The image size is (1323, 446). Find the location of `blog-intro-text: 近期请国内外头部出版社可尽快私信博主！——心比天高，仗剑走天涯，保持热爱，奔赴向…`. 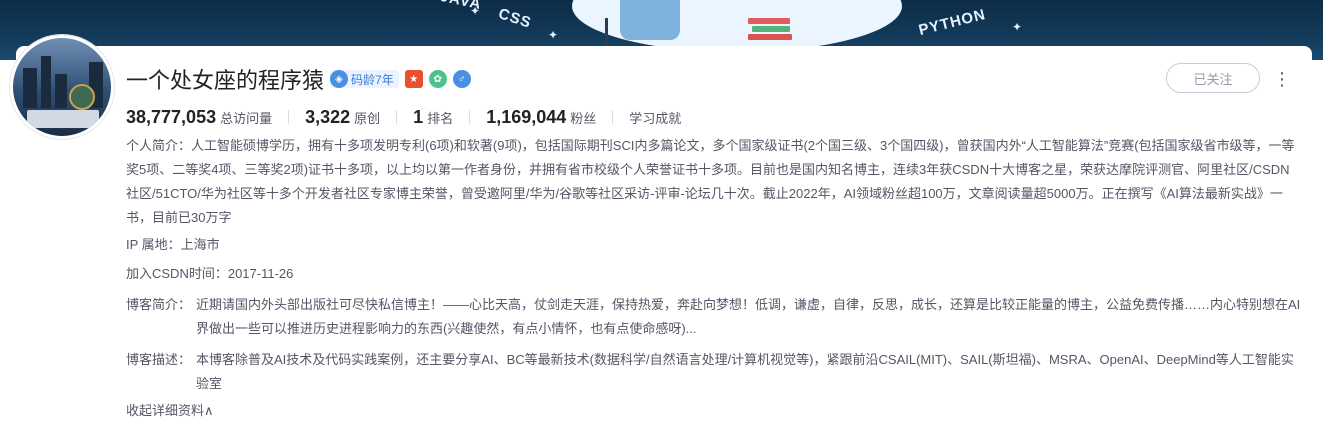

blog-intro-text: 近期请国内外头部出版社可尽快私信博主！——心比天高，仗剑走天涯，保持热爱，奔赴向… is located at coordinates (748, 316).